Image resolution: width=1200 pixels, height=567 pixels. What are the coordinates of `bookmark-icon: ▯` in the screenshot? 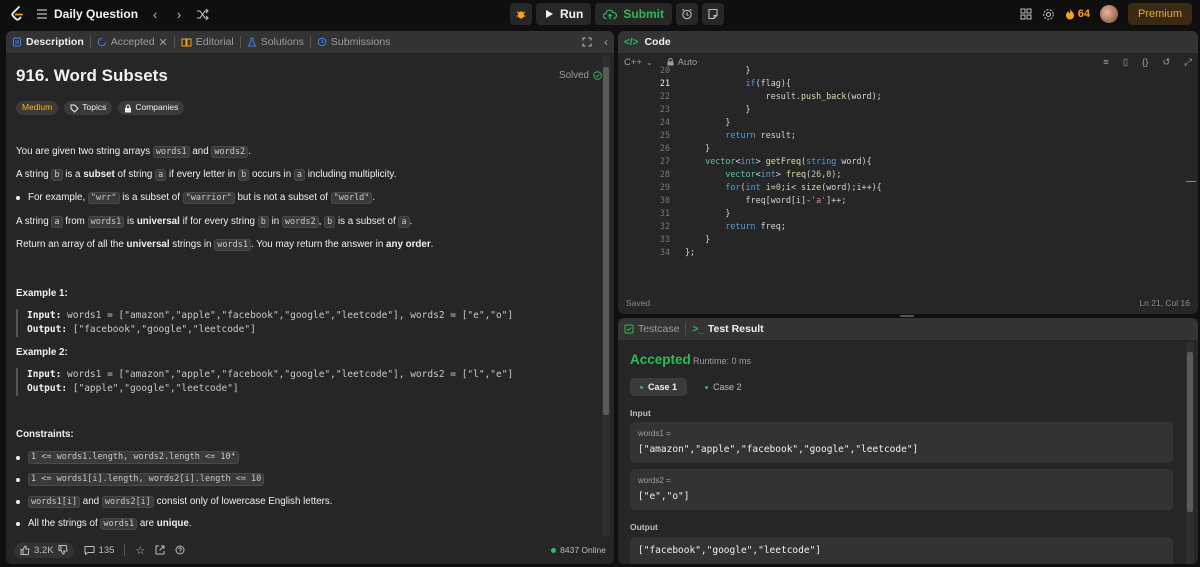 It's located at (1125, 62).